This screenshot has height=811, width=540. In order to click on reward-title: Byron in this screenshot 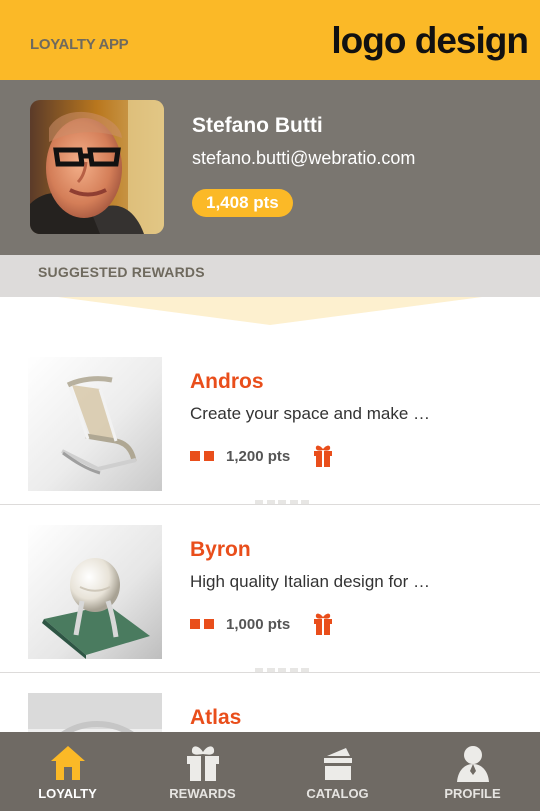, I will do `click(220, 549)`.